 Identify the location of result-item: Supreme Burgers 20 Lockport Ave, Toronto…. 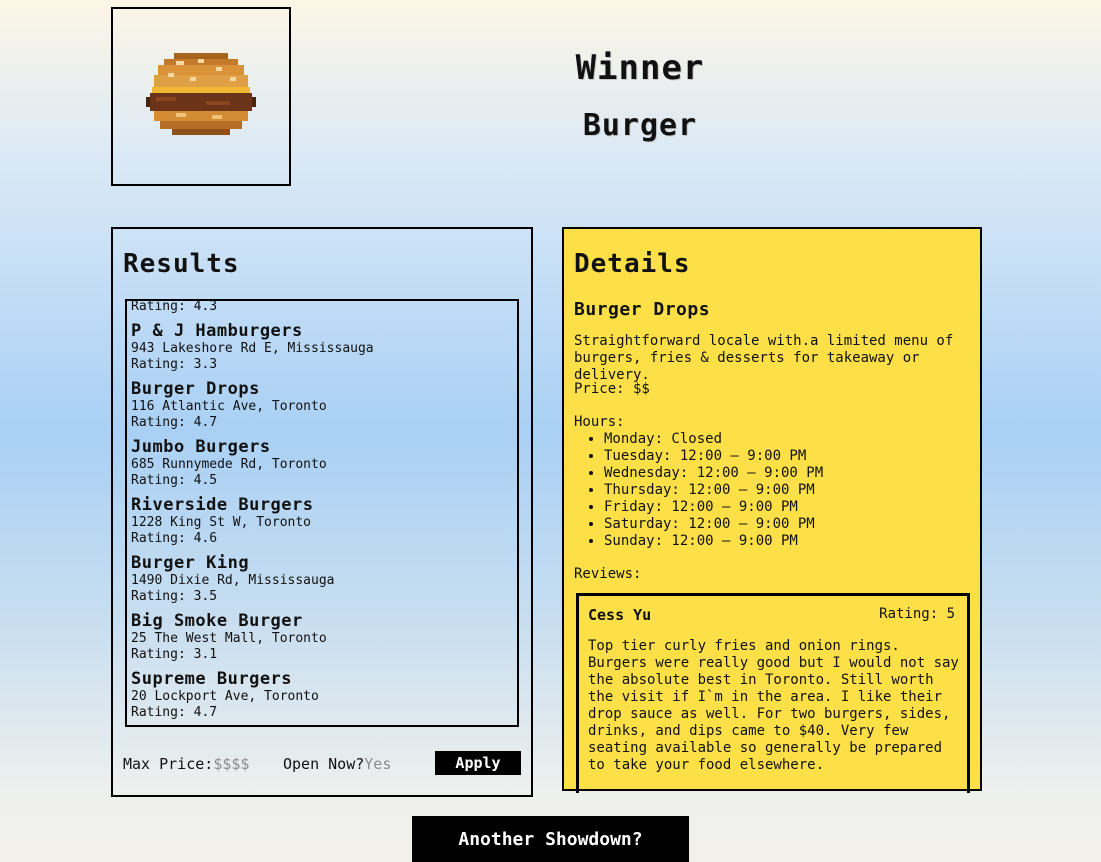
(322, 695).